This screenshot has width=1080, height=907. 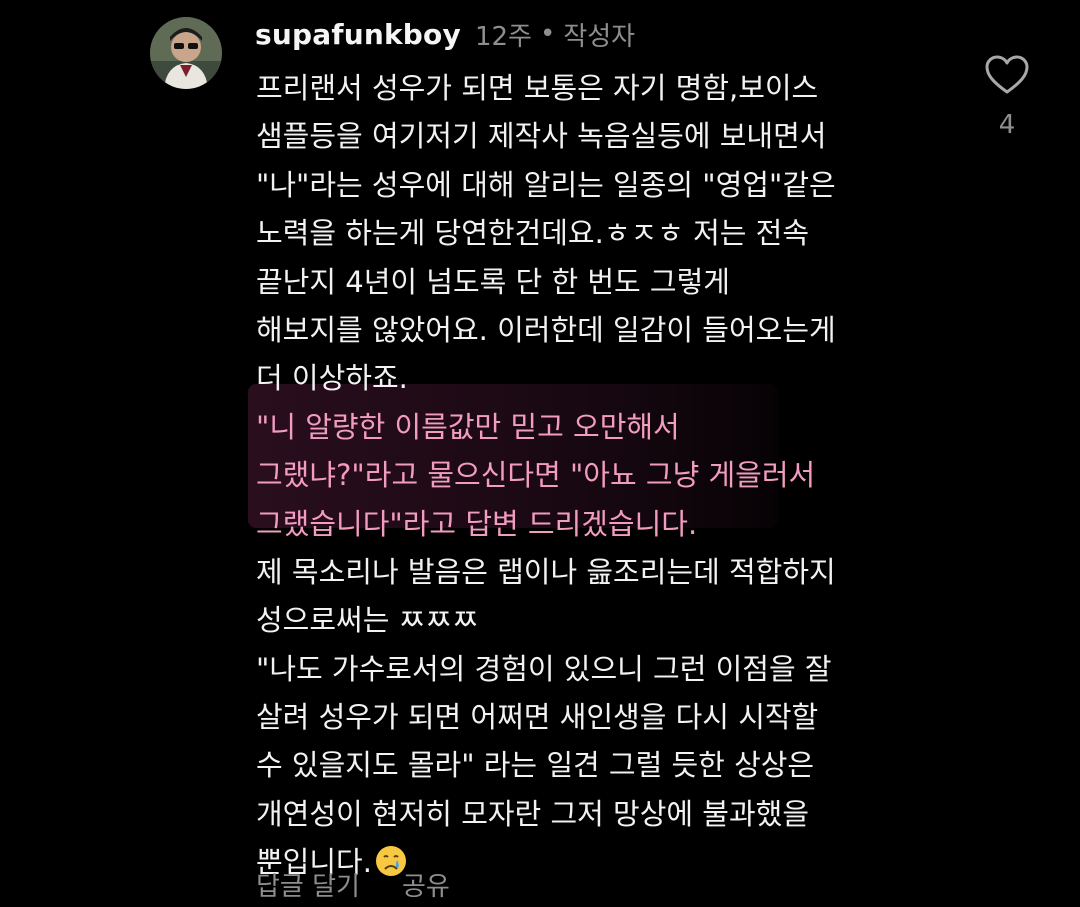 I want to click on comment-actions: 답글 달기 공유, so click(x=353, y=884).